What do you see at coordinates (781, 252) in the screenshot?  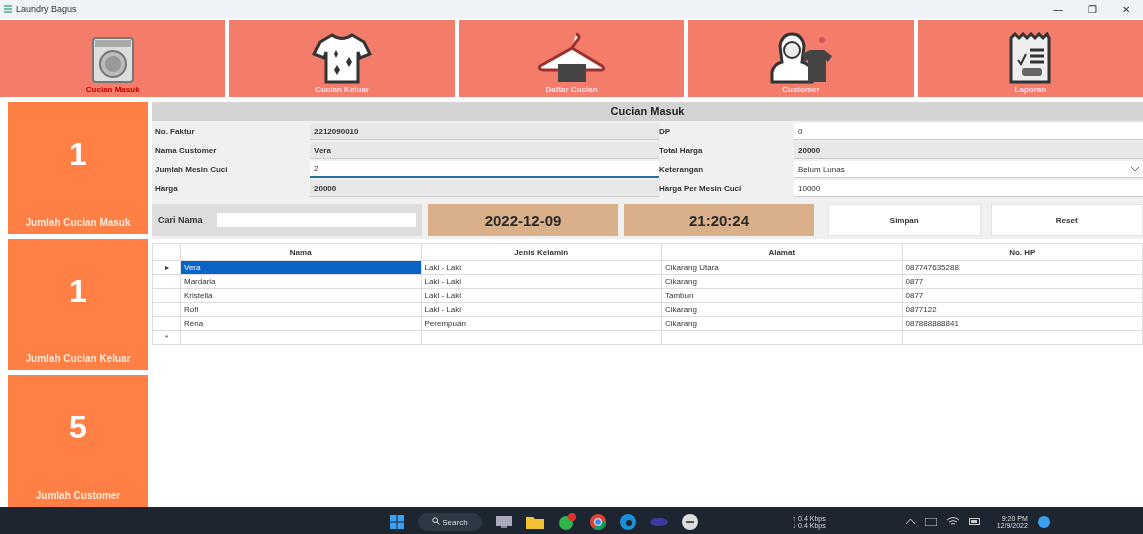 I see `column-header: Alamat` at bounding box center [781, 252].